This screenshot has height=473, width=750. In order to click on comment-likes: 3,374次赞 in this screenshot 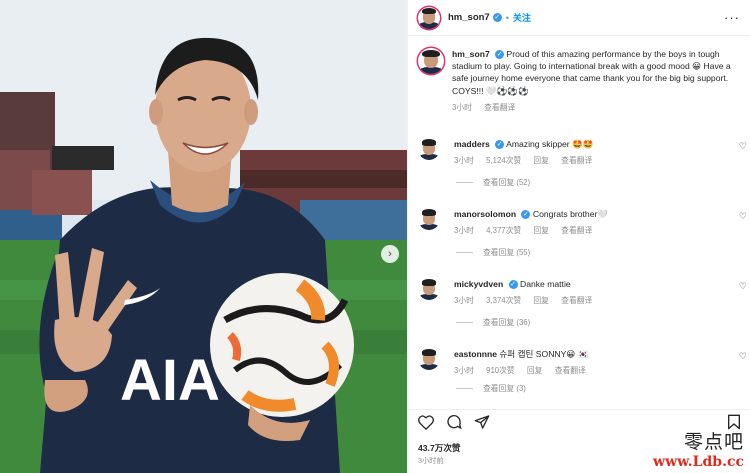, I will do `click(503, 300)`.